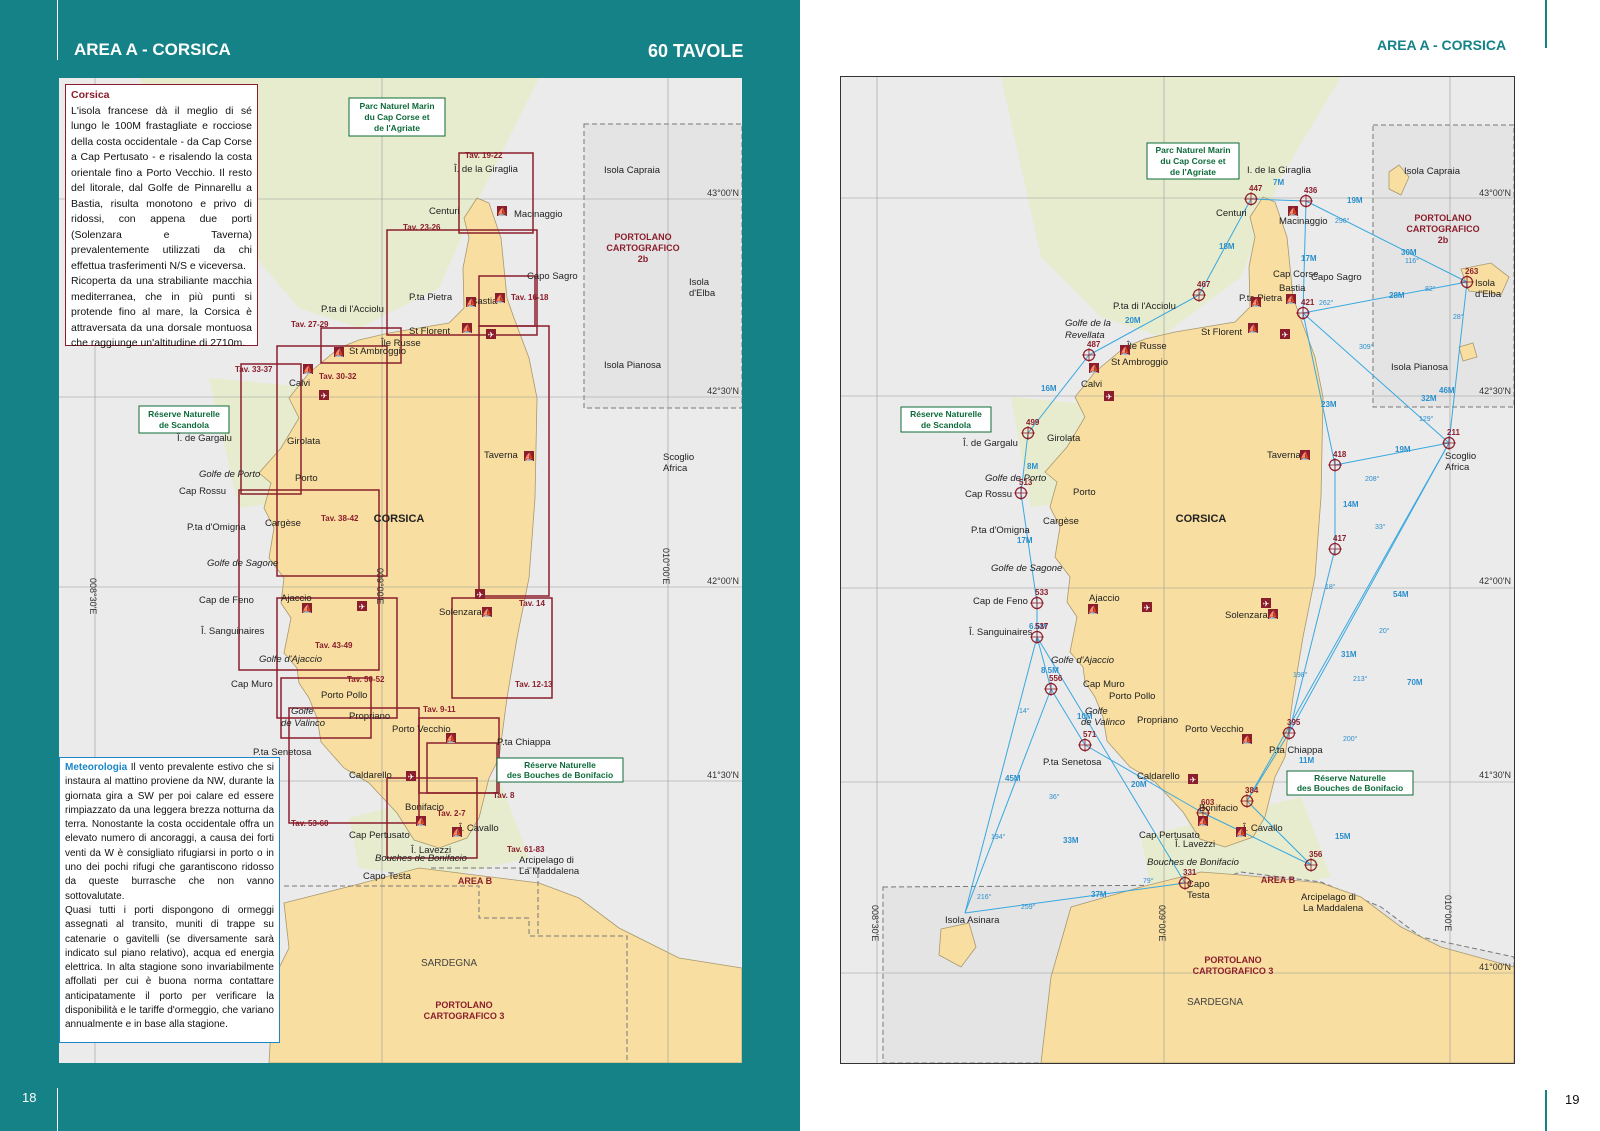 This screenshot has width=1600, height=1131. I want to click on tav-label-27-29: Tav. 27-29, so click(310, 324).